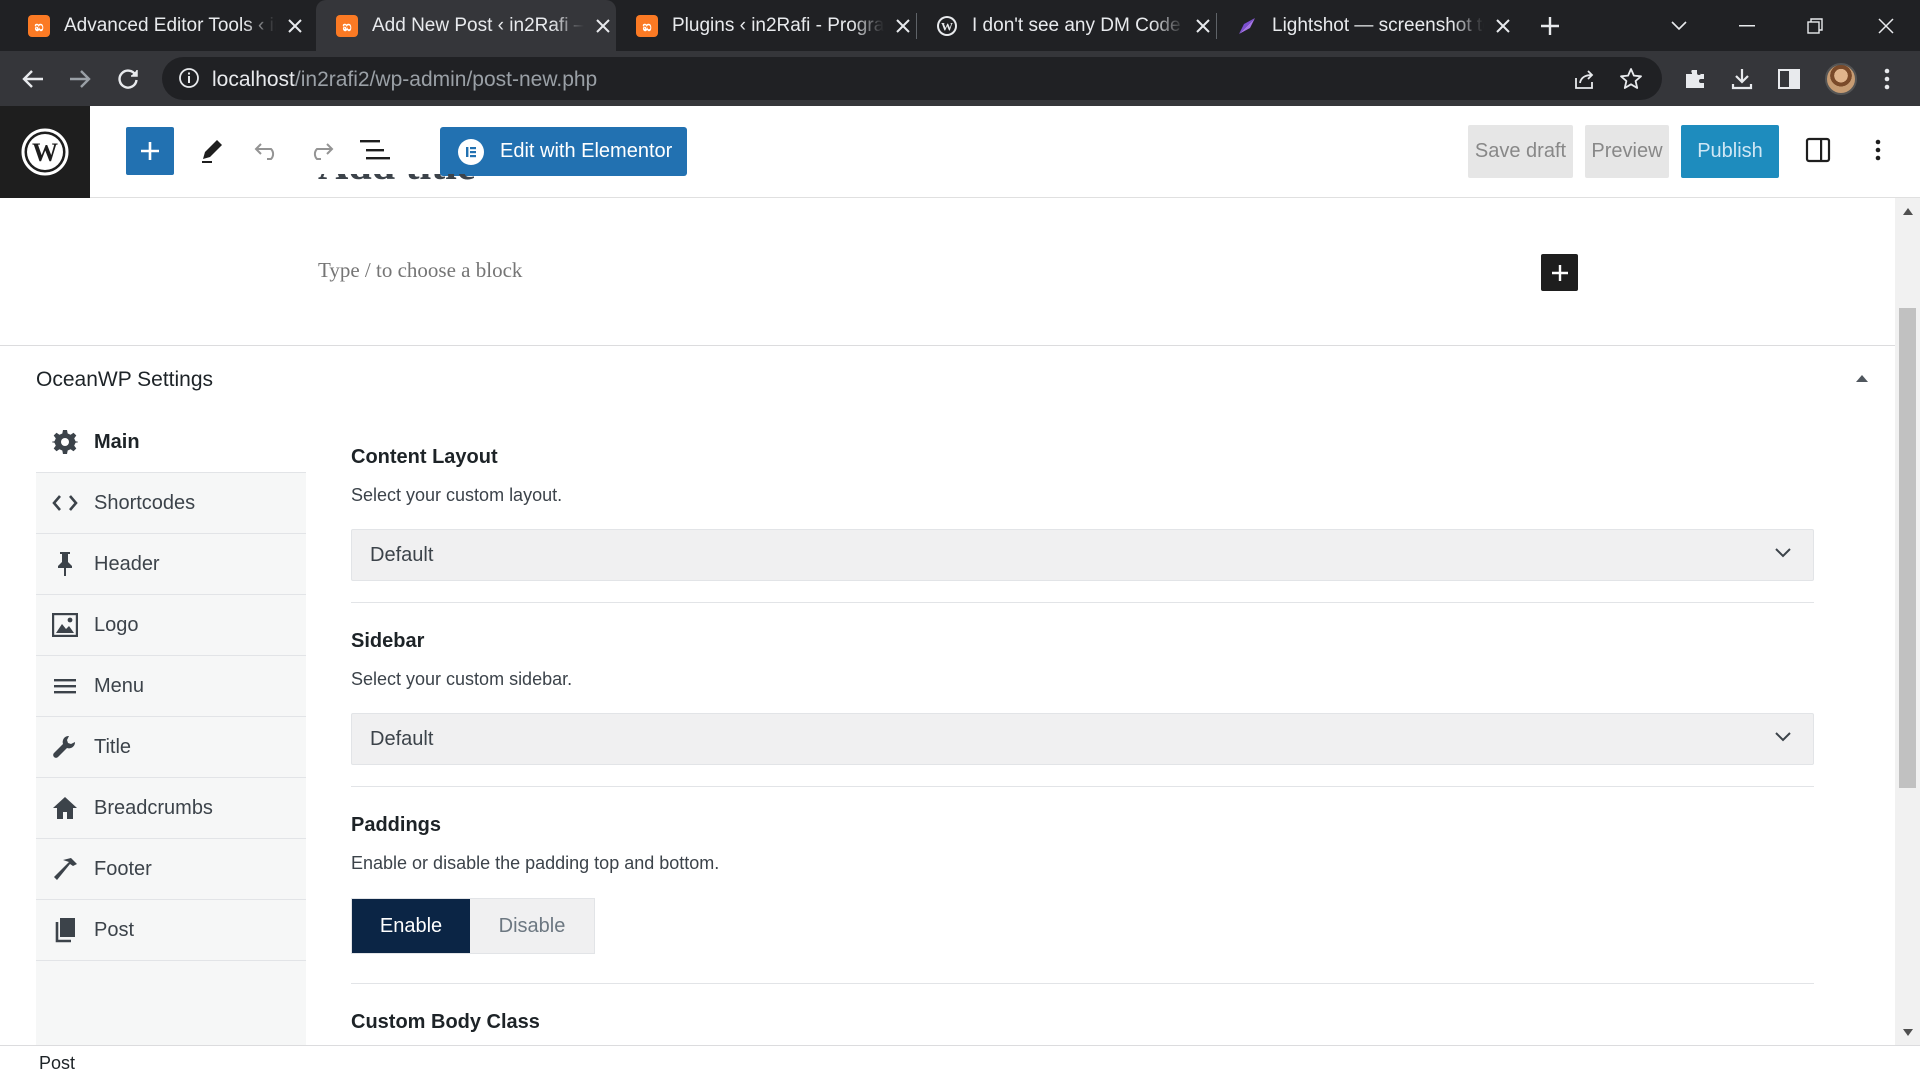  Describe the element at coordinates (1747, 25) in the screenshot. I see `minimize-button` at that location.